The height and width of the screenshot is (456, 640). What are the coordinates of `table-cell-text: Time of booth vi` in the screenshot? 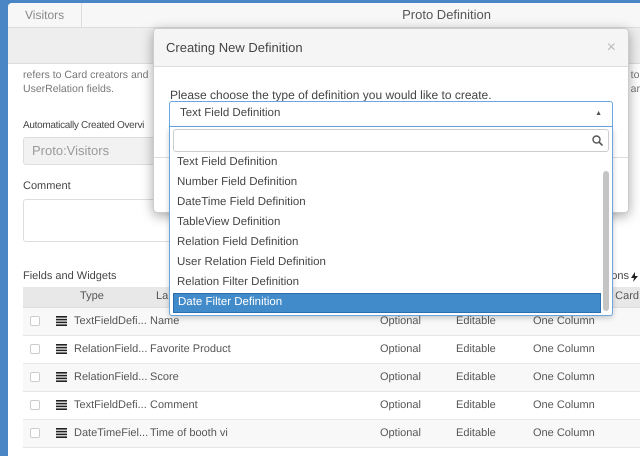 It's located at (189, 433).